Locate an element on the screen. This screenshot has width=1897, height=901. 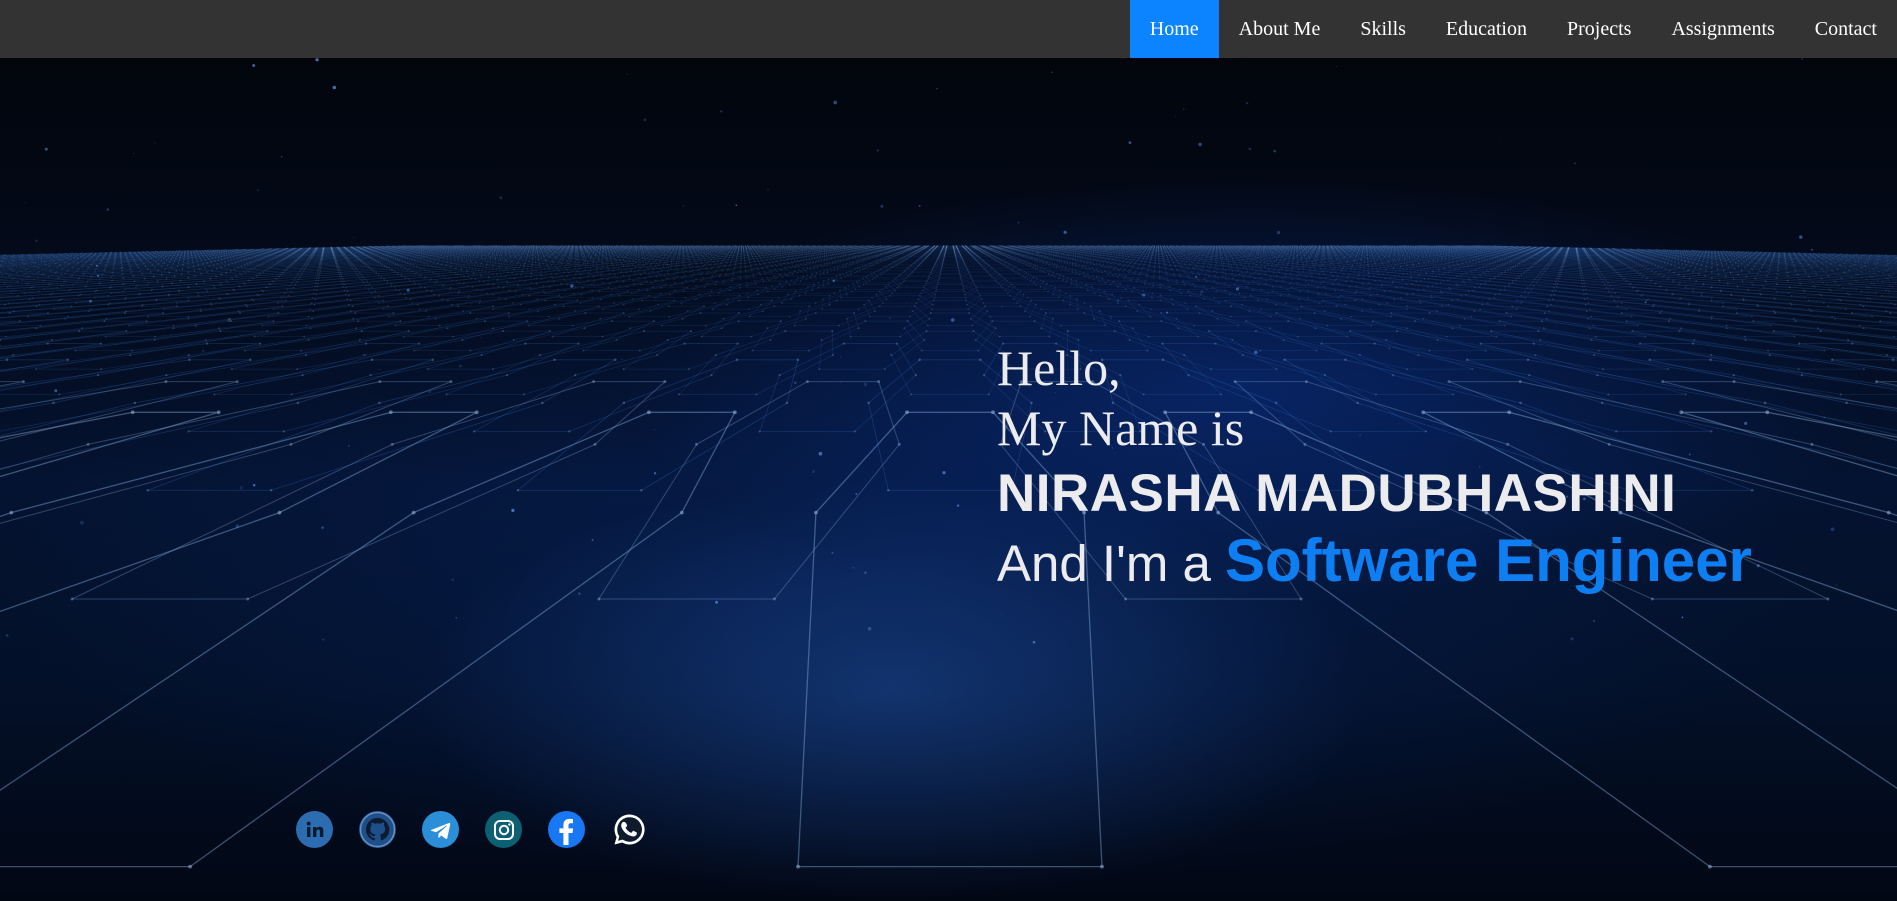
nav-item-projects: Projects is located at coordinates (1599, 29).